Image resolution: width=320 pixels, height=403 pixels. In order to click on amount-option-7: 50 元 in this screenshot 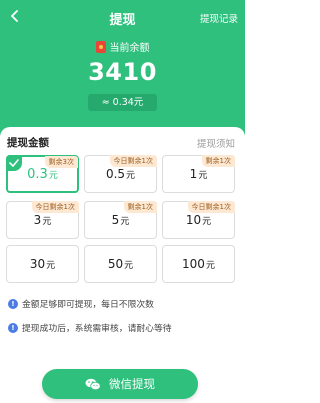, I will do `click(120, 264)`.